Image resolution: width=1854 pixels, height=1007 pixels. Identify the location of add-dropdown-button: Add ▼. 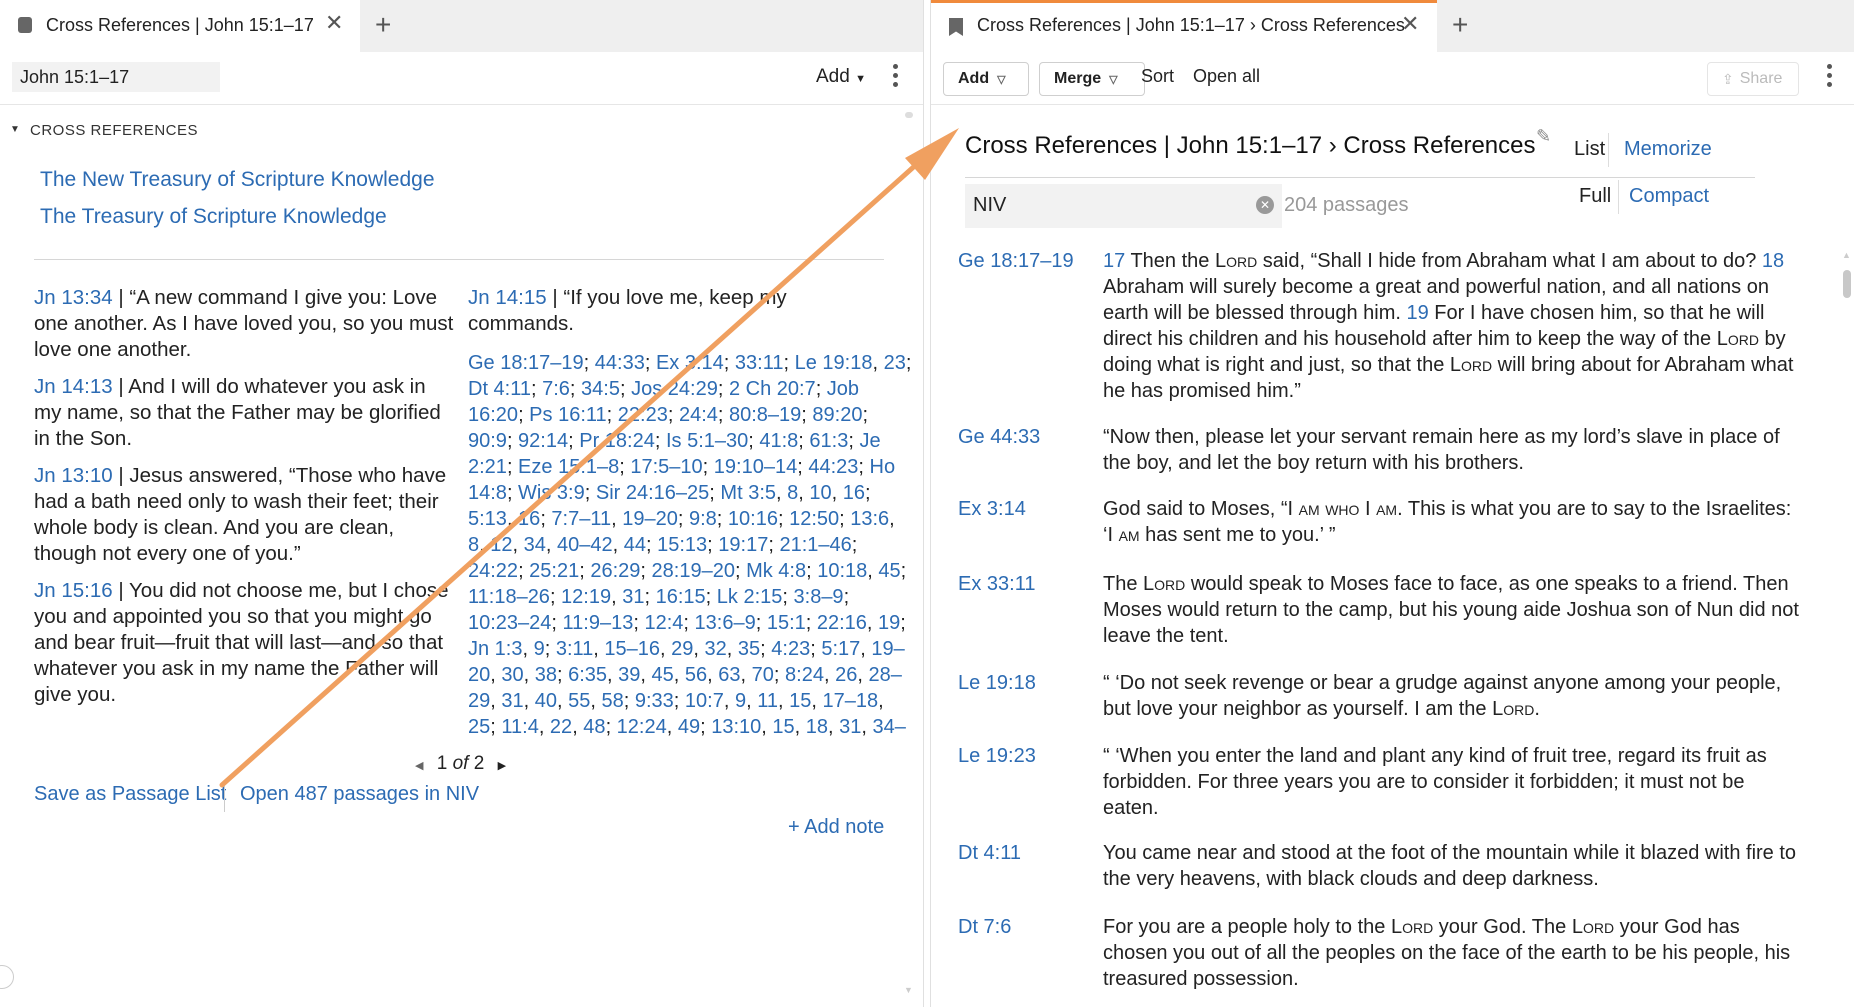
(841, 77).